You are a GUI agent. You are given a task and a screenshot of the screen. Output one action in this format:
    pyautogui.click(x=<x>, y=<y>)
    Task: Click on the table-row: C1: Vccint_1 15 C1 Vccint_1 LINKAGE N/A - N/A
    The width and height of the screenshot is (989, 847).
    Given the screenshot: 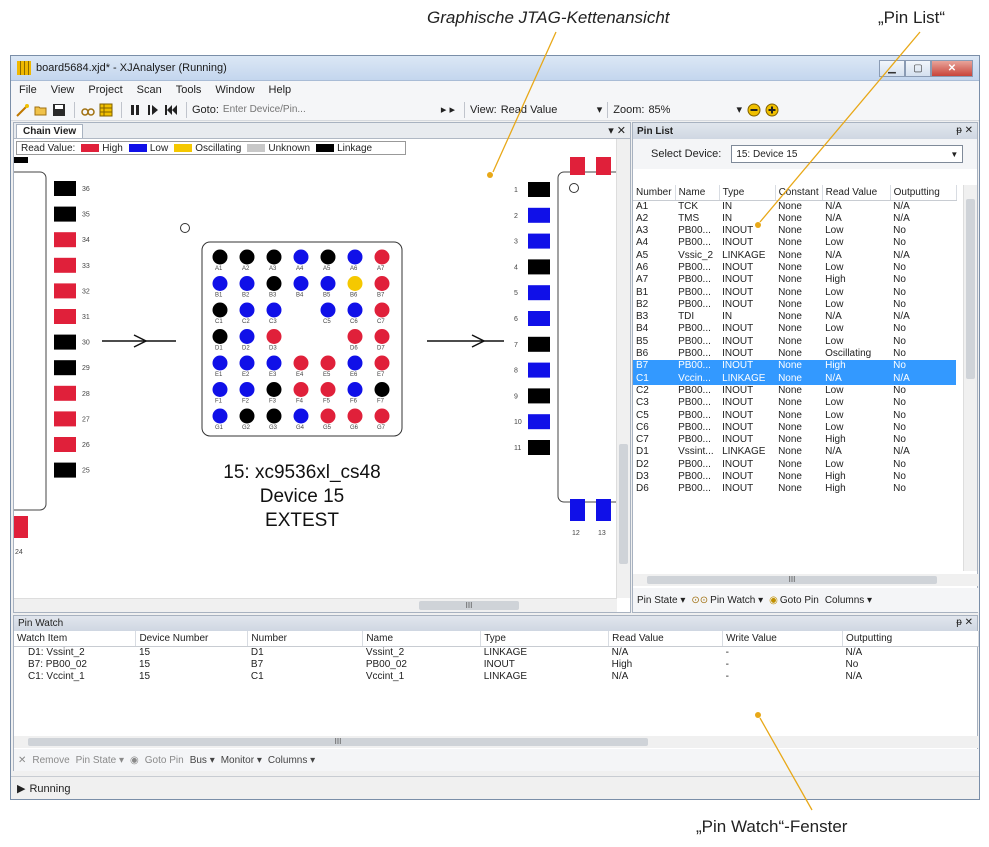 What is the action you would take?
    pyautogui.click(x=496, y=677)
    